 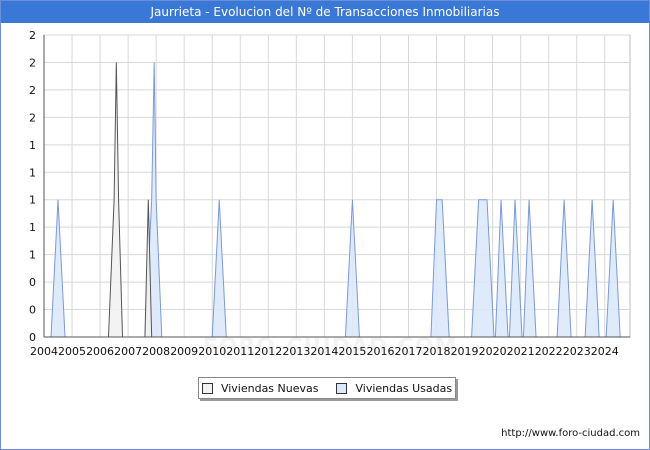 I want to click on x-tick-label: 2021, so click(x=521, y=351).